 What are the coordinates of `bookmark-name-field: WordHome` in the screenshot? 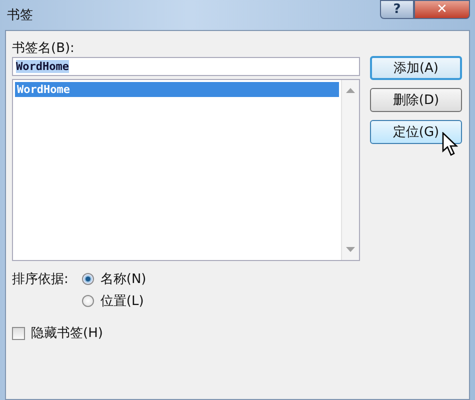 It's located at (186, 66).